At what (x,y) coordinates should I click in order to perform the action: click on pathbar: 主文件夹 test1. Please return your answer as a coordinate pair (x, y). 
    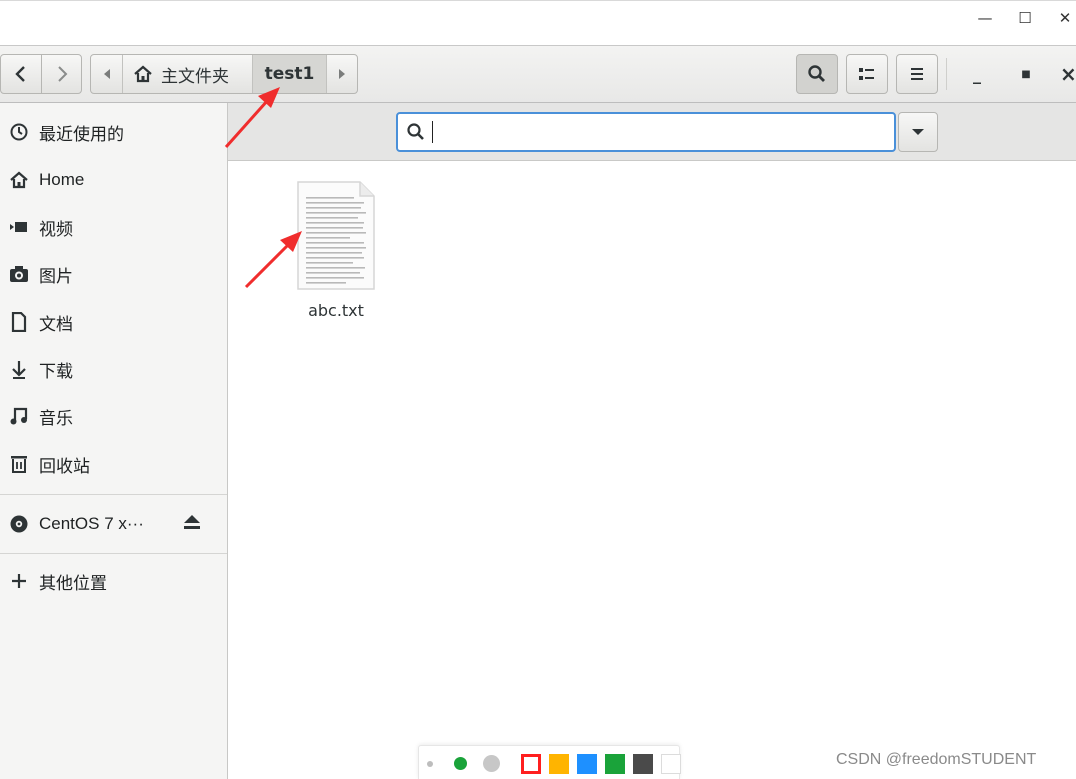
    Looking at the image, I should click on (224, 74).